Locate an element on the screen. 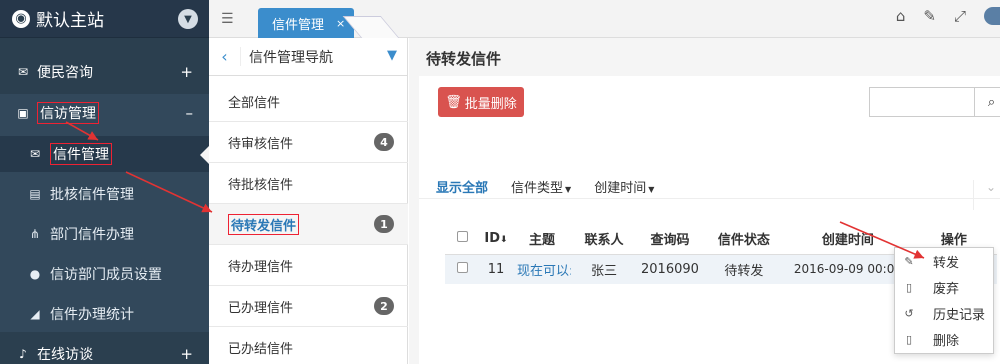  user-icon: ● is located at coordinates (35, 274).